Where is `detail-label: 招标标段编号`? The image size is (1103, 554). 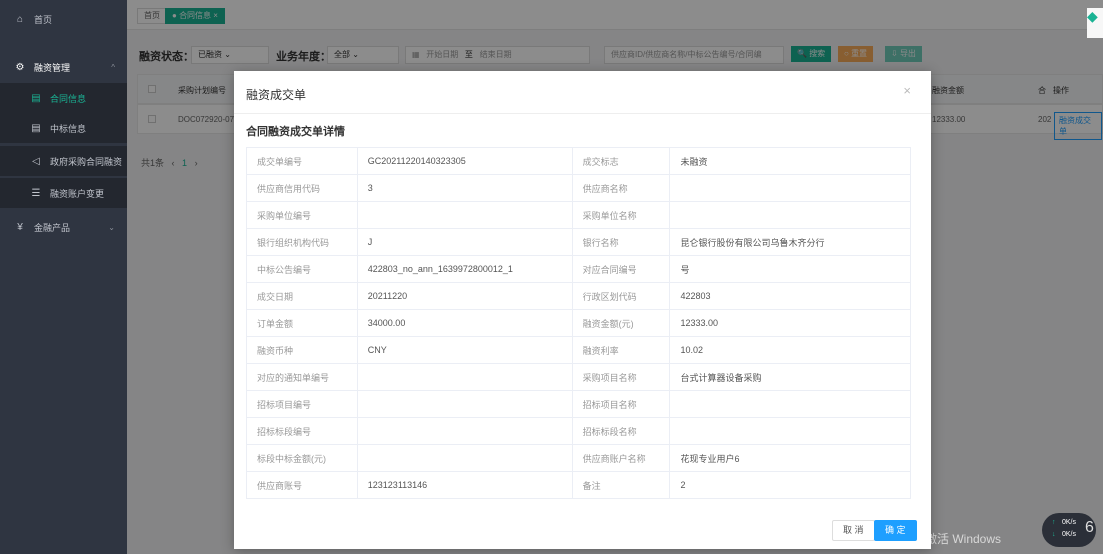
detail-label: 招标标段编号 is located at coordinates (302, 431).